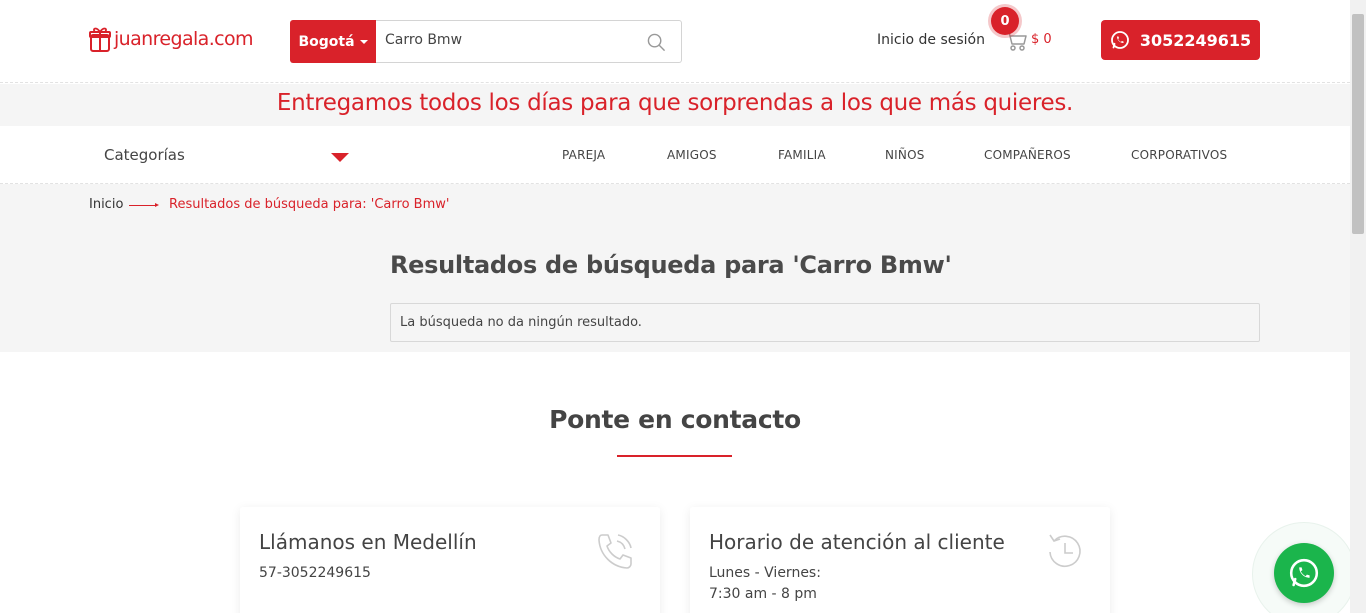  What do you see at coordinates (1358, 124) in the screenshot?
I see `scrollbar-thumb` at bounding box center [1358, 124].